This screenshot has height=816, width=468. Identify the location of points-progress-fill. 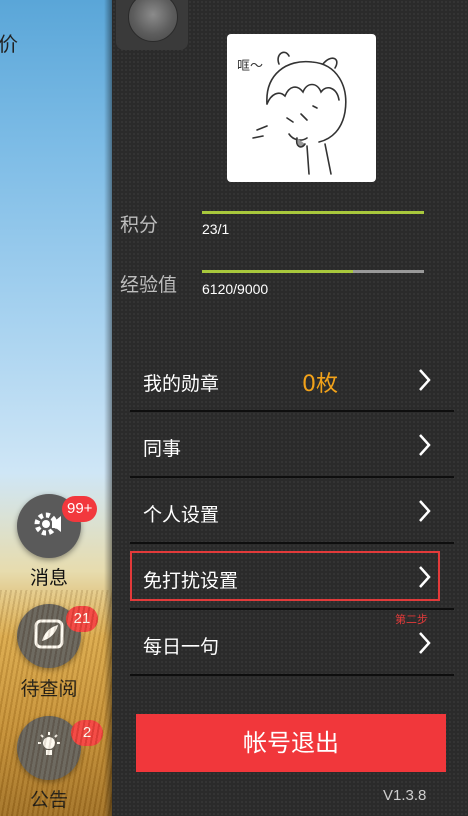
(313, 212).